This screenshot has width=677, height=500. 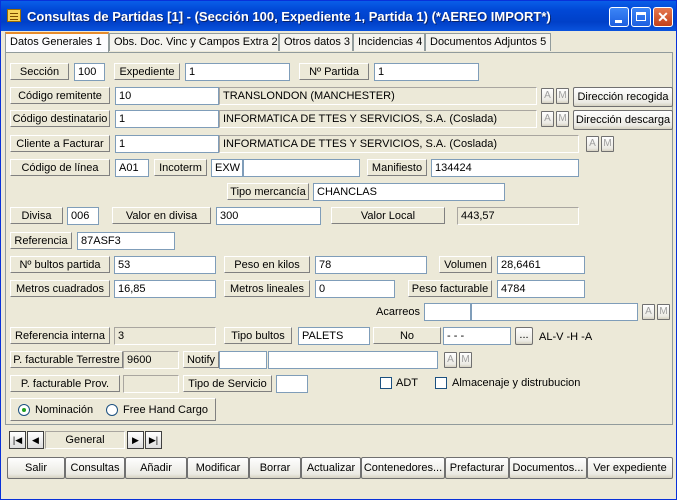 What do you see at coordinates (237, 72) in the screenshot?
I see `expediente-field: 1` at bounding box center [237, 72].